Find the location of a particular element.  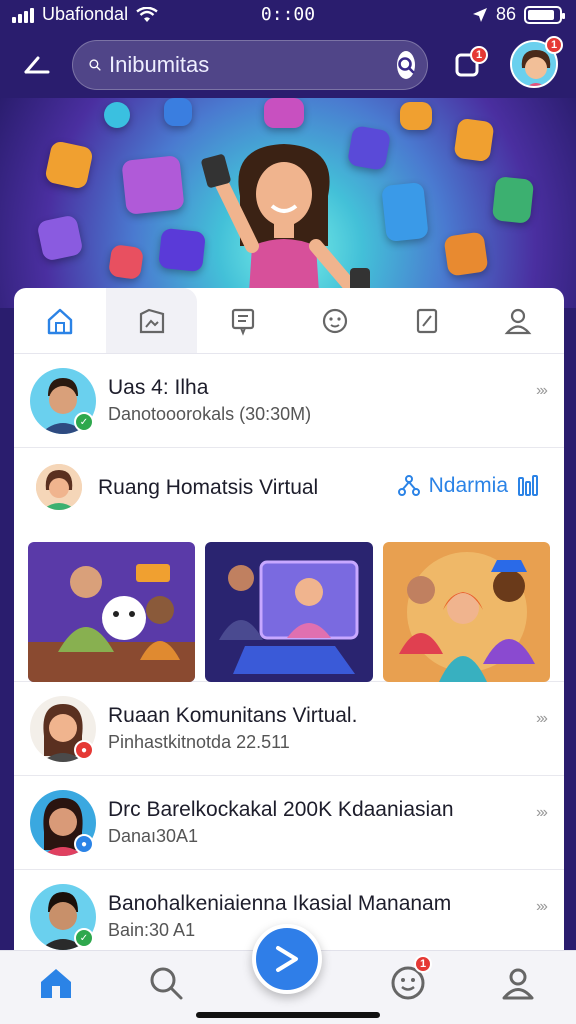

group-action-label: Ndarmia is located at coordinates (468, 485).